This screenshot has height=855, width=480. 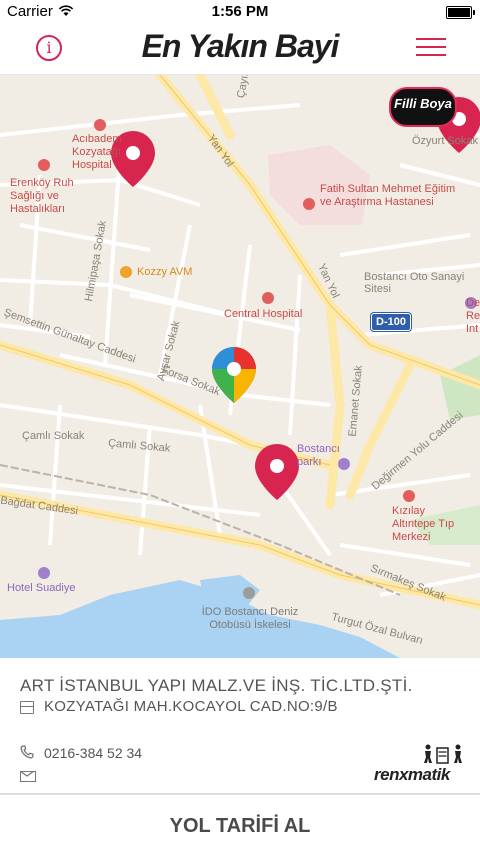 I want to click on clock: 1:56 PM, so click(x=240, y=11).